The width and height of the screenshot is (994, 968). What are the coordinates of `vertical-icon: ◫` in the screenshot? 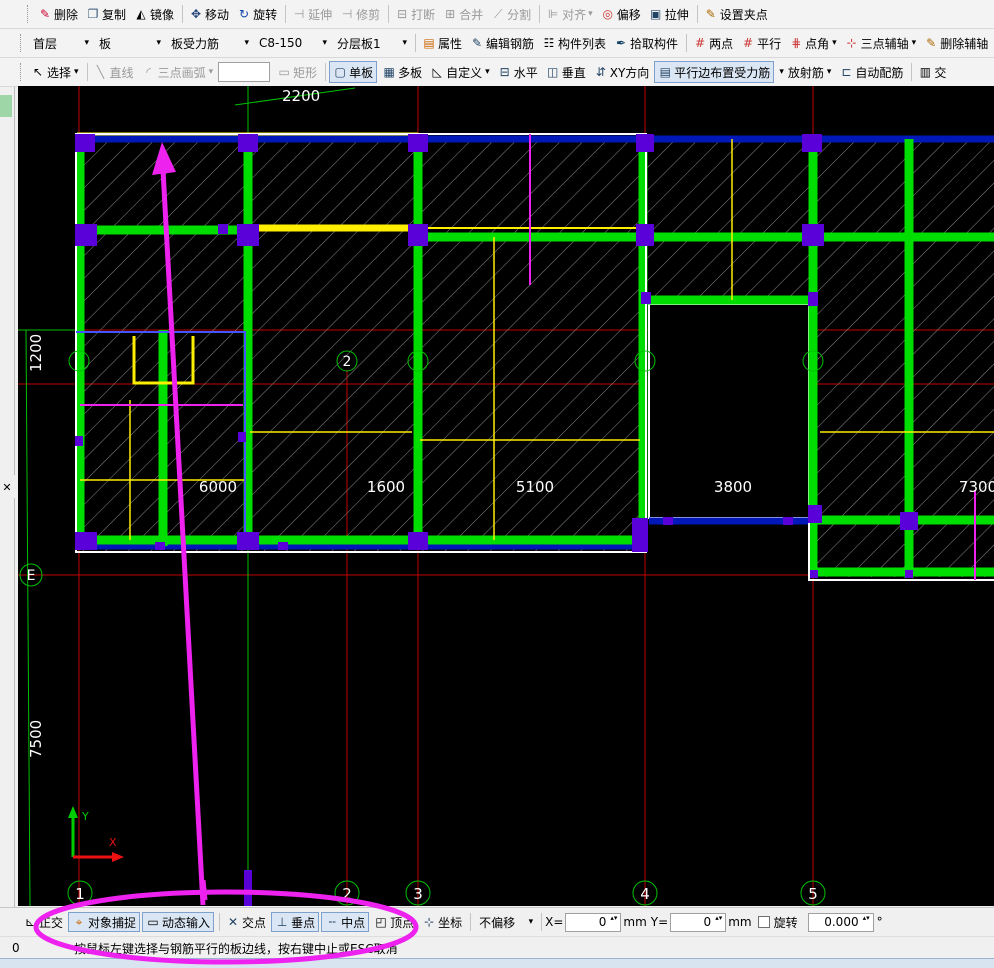 It's located at (553, 72).